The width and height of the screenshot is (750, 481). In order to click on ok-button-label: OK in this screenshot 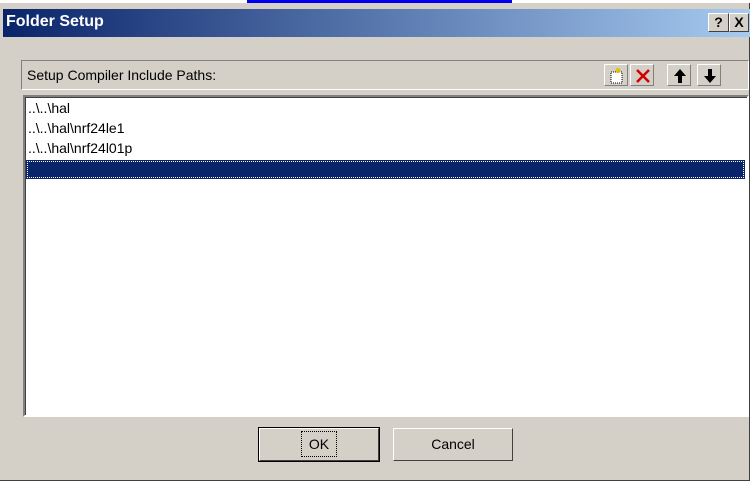, I will do `click(319, 444)`.